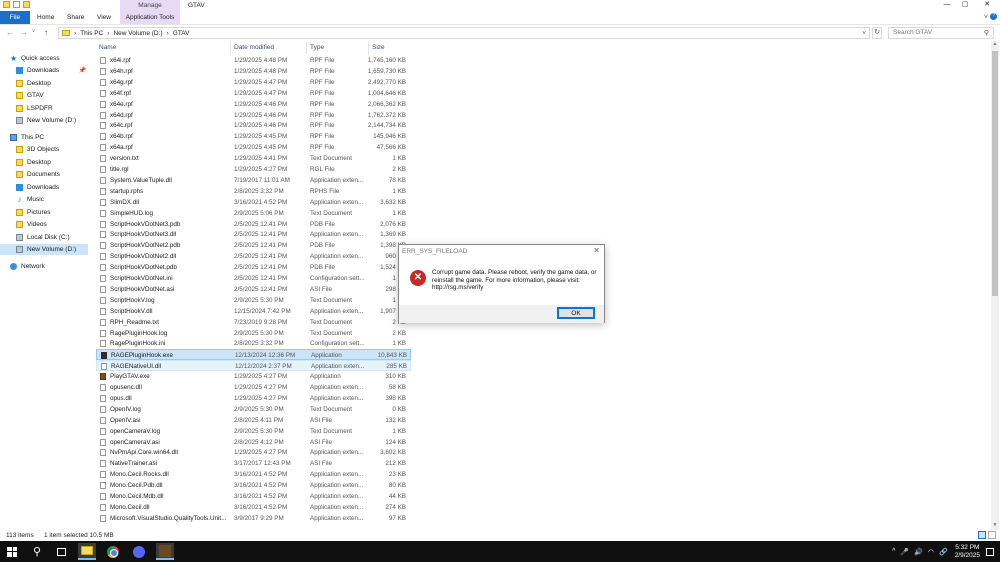 This screenshot has height=562, width=1000. Describe the element at coordinates (253, 420) in the screenshot. I see `file-row: OpenIV.asi 2/8/2025 4:11 PM ASI File 132 KB` at that location.